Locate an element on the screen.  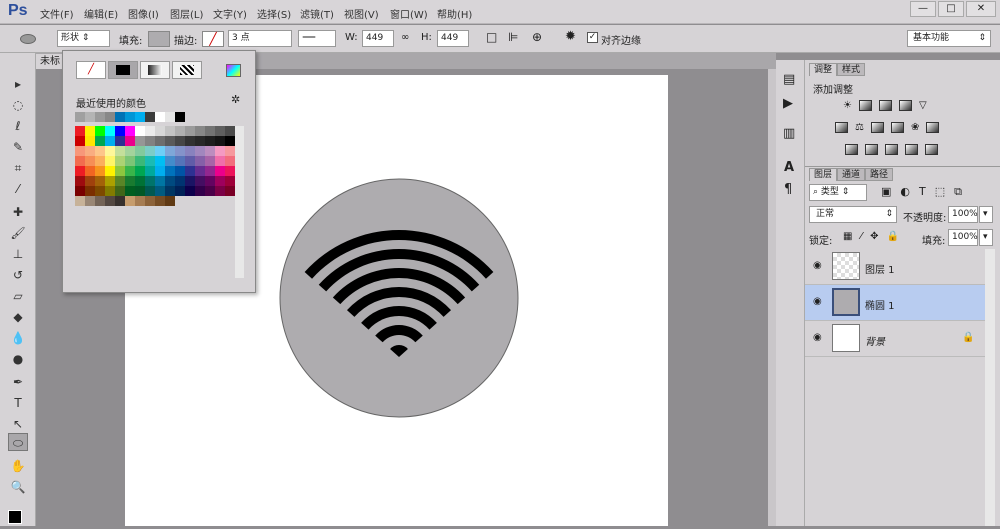
eye-icon: ◉ is located at coordinates (817, 337).